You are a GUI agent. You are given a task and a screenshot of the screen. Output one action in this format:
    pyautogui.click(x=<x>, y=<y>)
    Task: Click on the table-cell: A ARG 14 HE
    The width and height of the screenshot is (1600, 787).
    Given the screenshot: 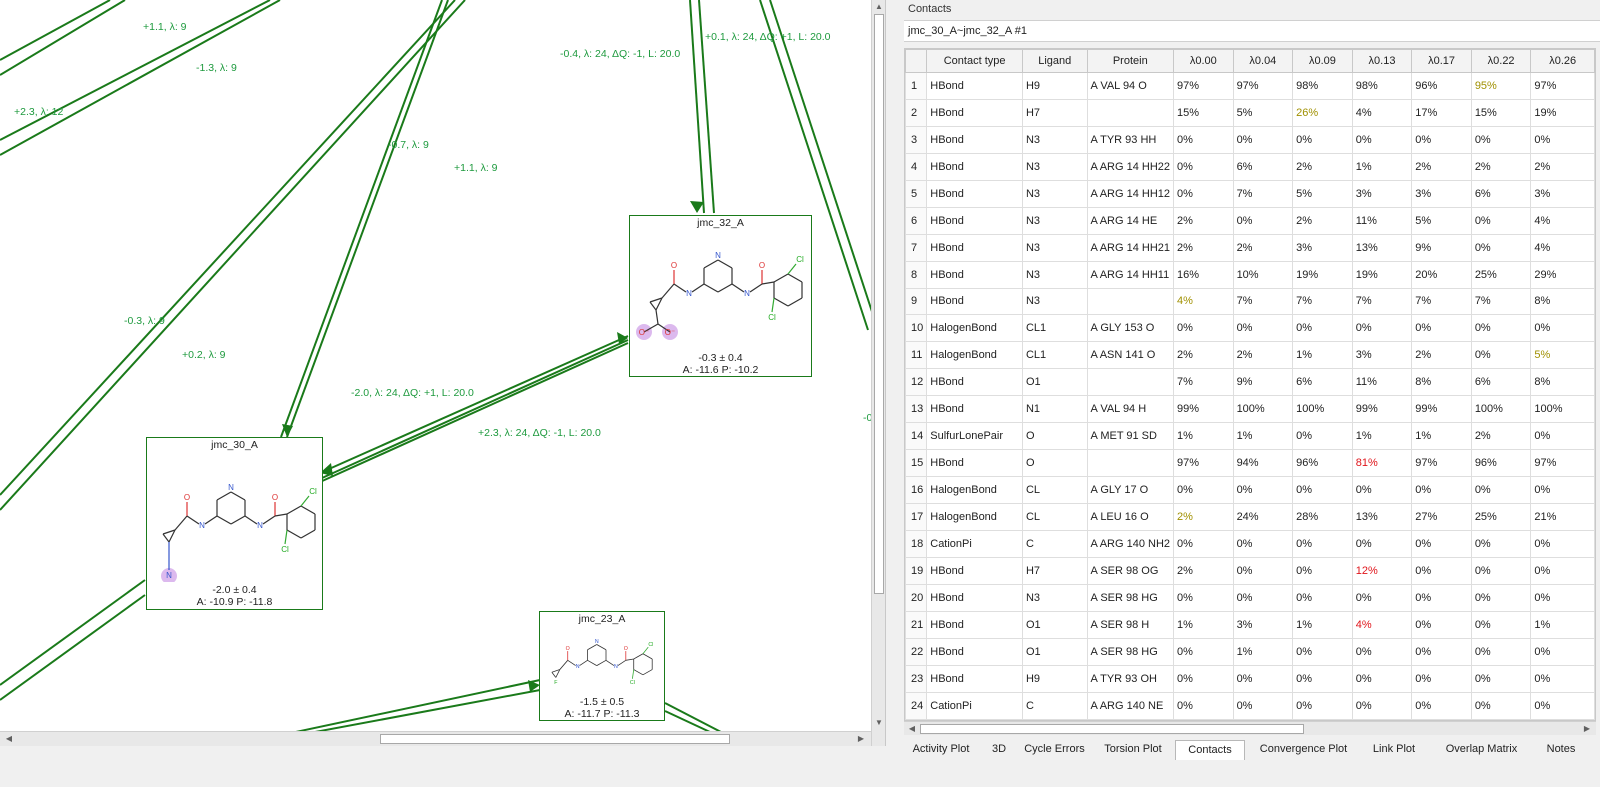 What is the action you would take?
    pyautogui.click(x=1130, y=220)
    